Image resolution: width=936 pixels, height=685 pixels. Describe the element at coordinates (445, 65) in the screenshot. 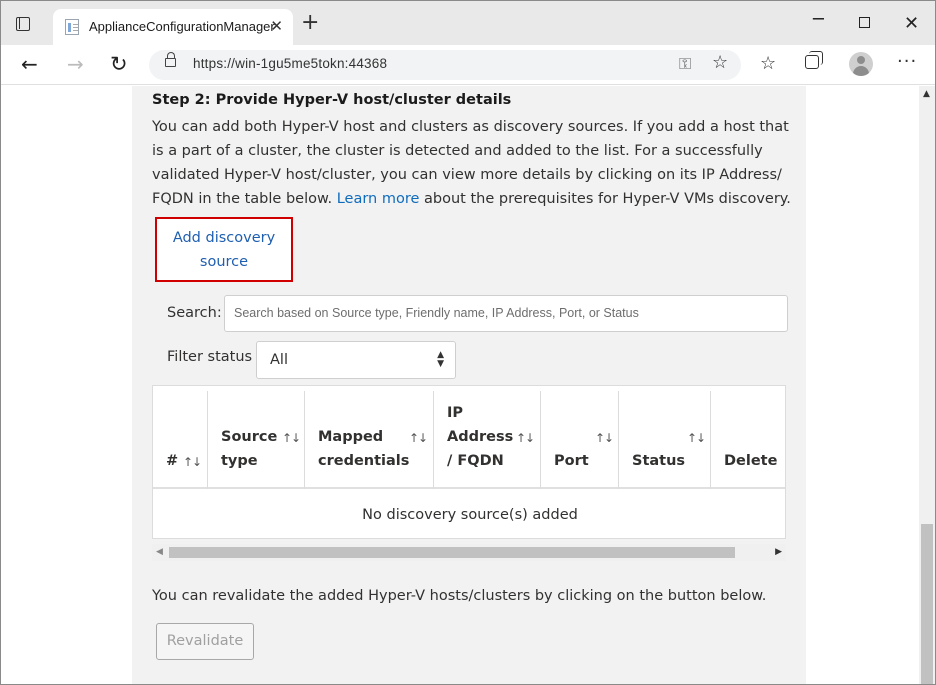

I see `address-bar: https://win-1gu5me5tokn:44368 ⚿ ☆` at that location.